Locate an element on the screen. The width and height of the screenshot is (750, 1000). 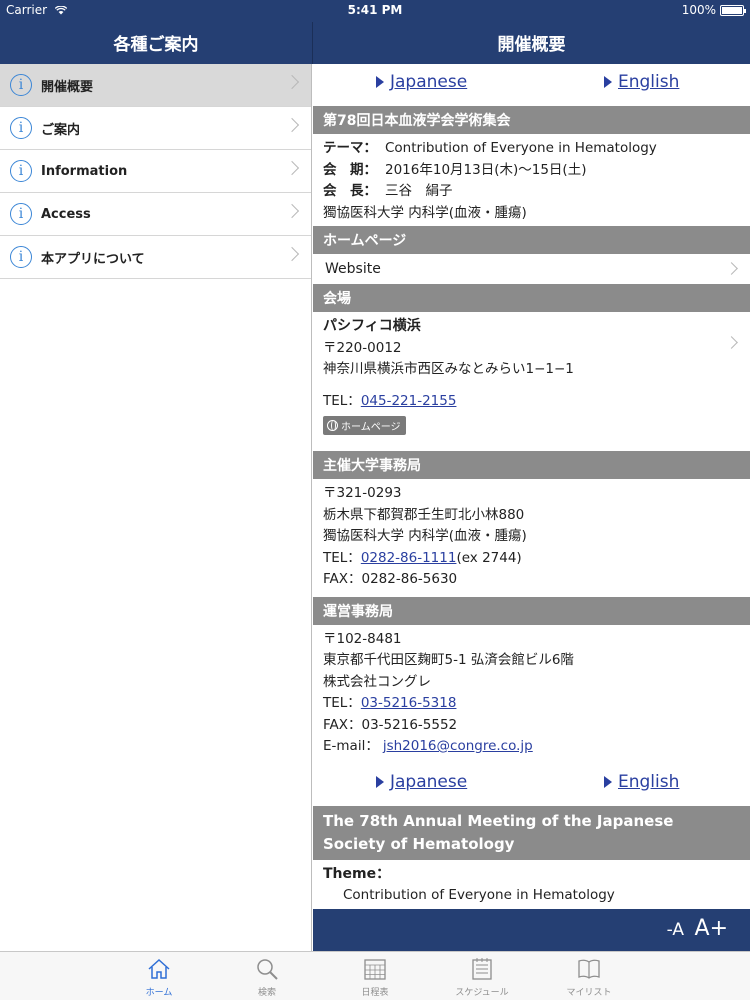
language-switch: Japanese English is located at coordinates (531, 85).